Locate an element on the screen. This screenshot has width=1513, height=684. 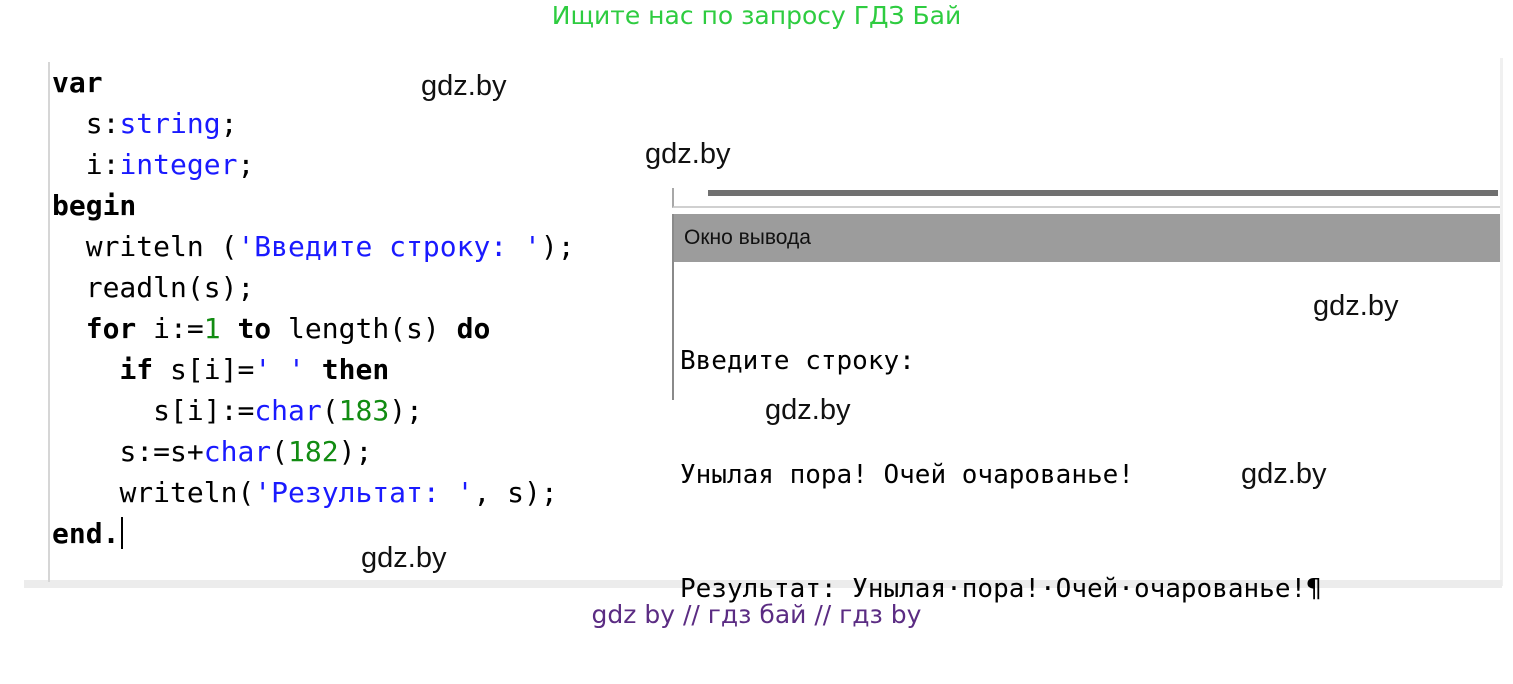
code-token: , s); is located at coordinates (515, 492).